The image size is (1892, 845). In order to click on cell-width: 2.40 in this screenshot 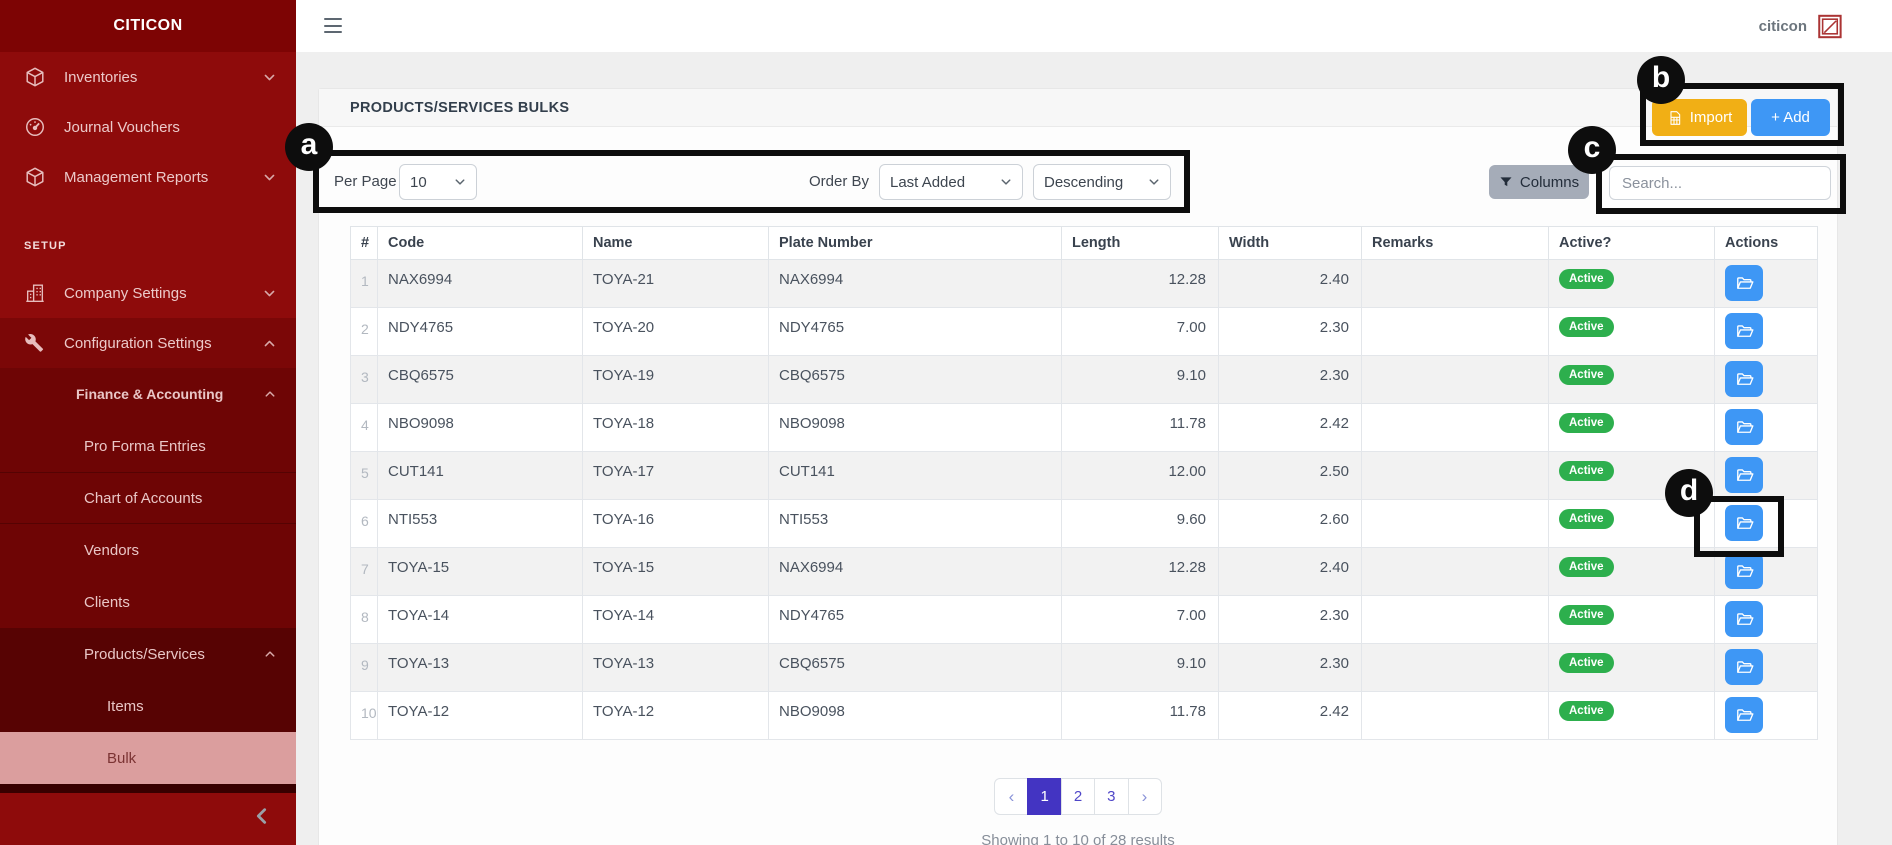, I will do `click(1290, 283)`.